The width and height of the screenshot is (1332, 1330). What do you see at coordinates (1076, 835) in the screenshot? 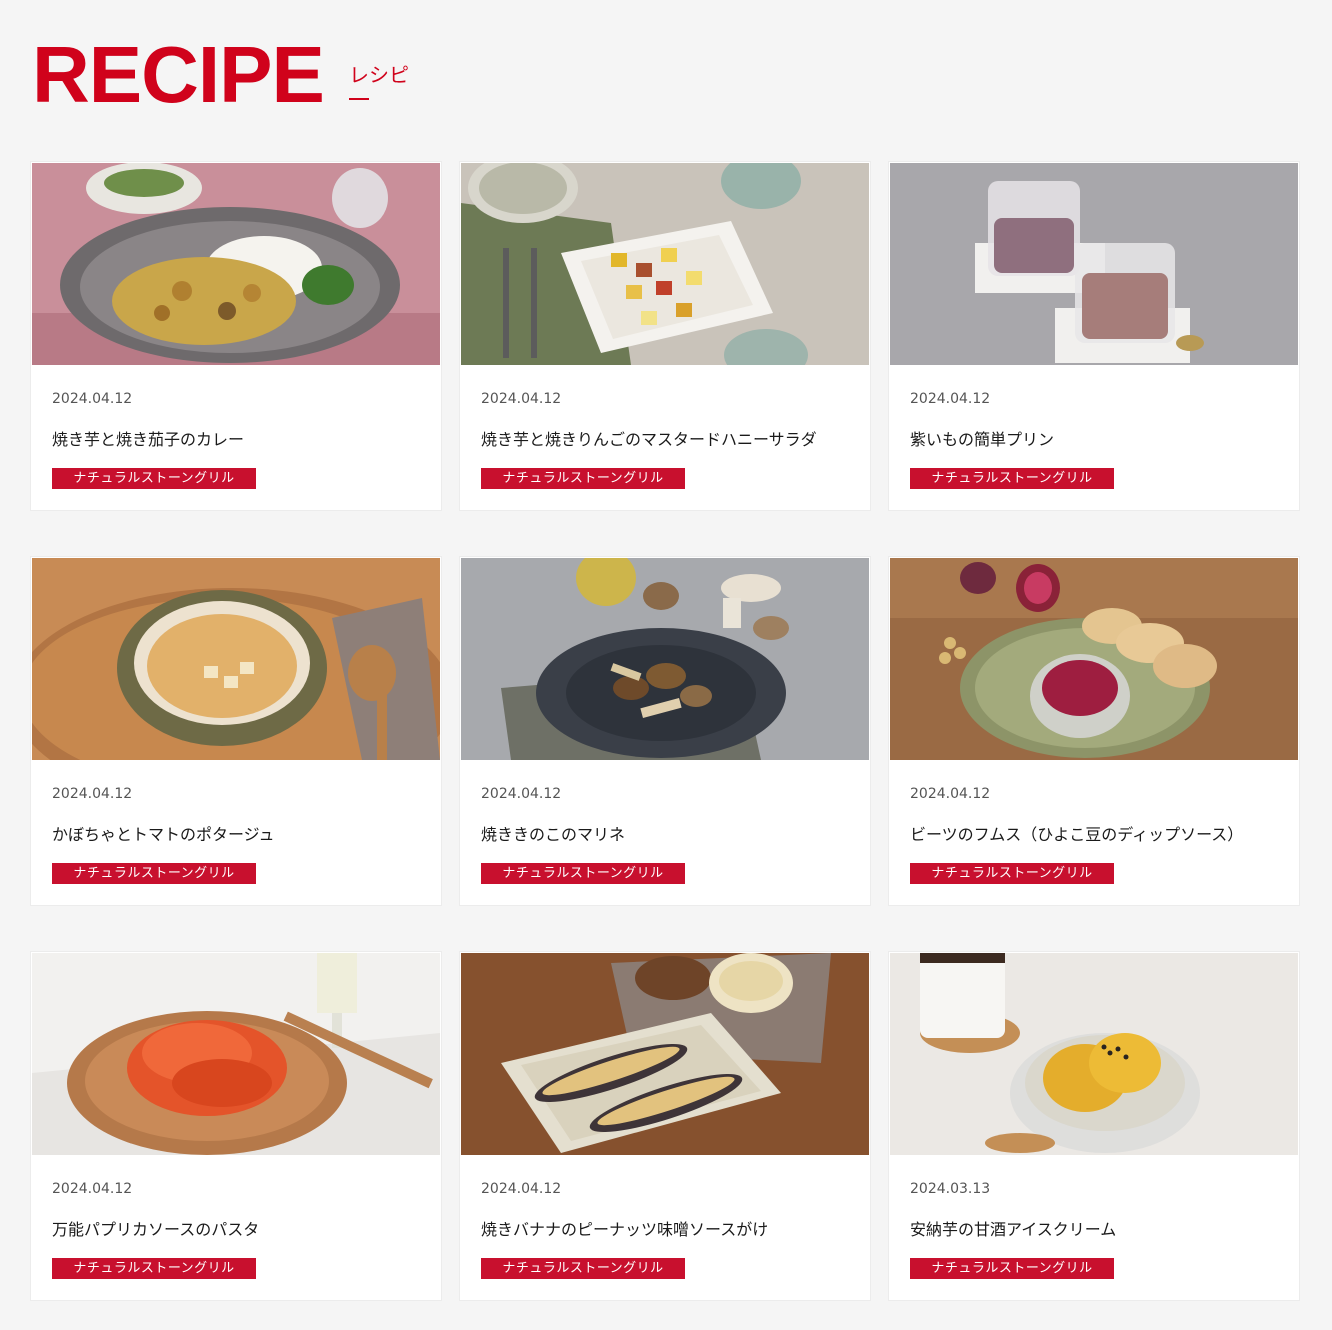
I see `recipe-title: ビーツのフムス（ひよこ豆のディップソース）` at bounding box center [1076, 835].